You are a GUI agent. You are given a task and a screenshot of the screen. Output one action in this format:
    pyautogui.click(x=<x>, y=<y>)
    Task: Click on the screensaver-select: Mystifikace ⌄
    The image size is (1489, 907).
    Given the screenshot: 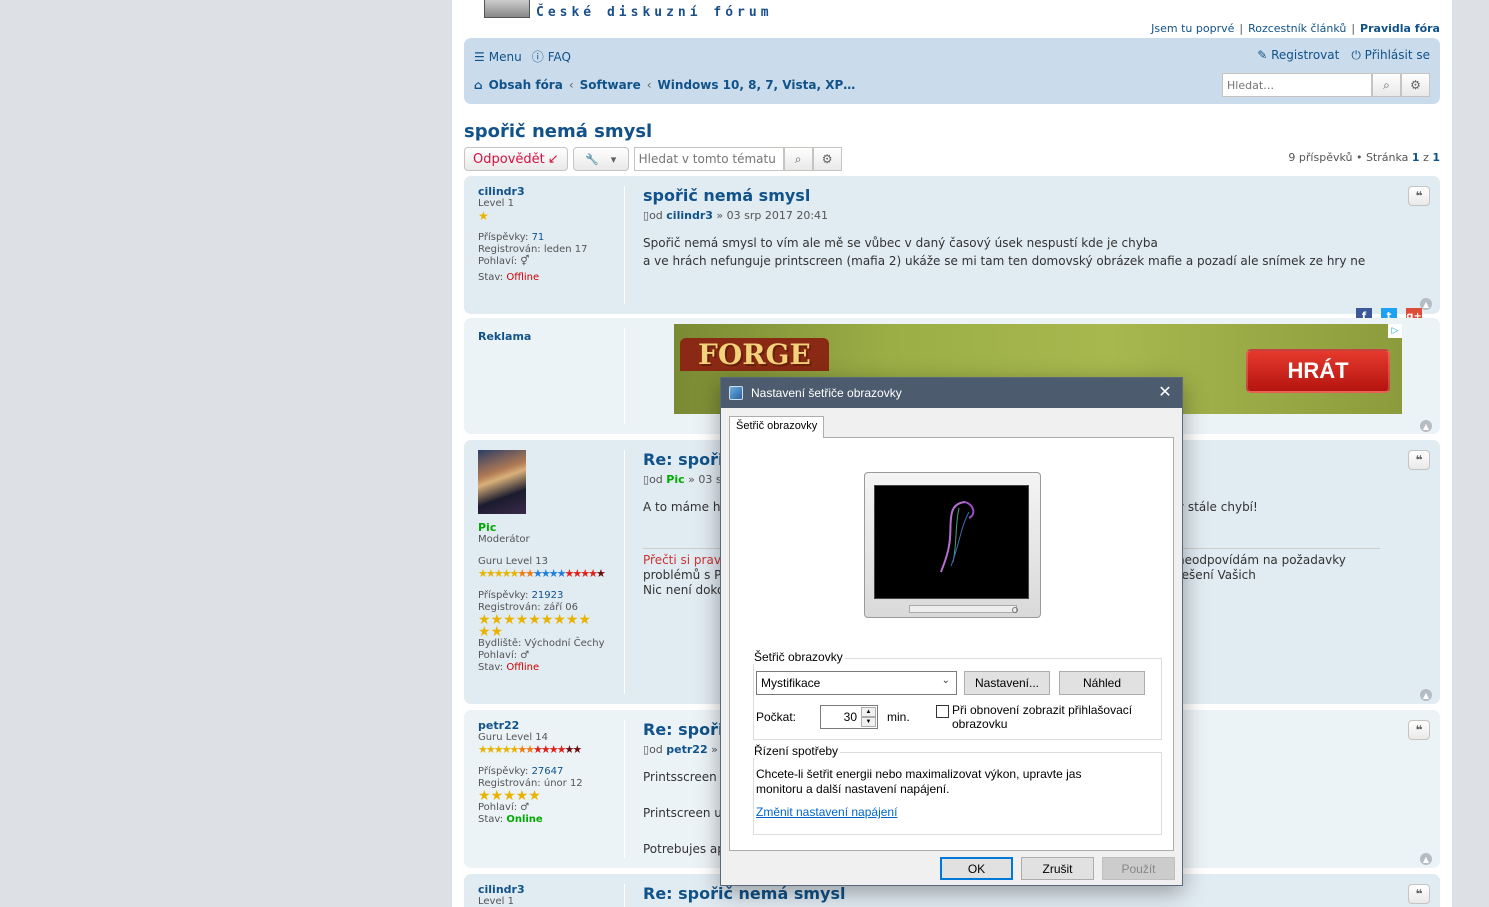 What is the action you would take?
    pyautogui.click(x=856, y=683)
    